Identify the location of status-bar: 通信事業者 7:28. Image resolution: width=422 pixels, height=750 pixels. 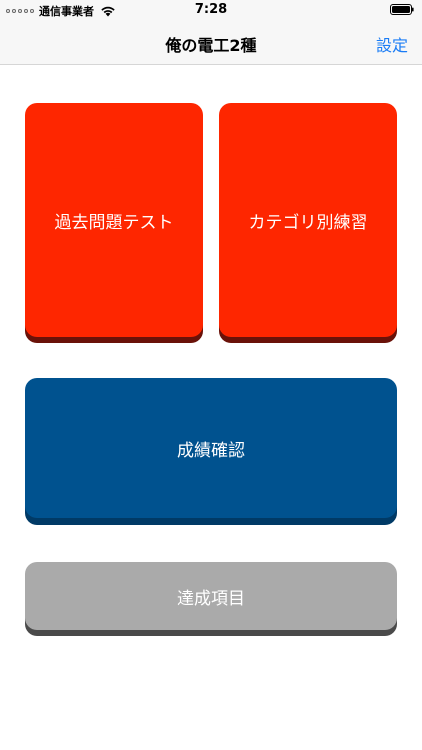
(211, 10).